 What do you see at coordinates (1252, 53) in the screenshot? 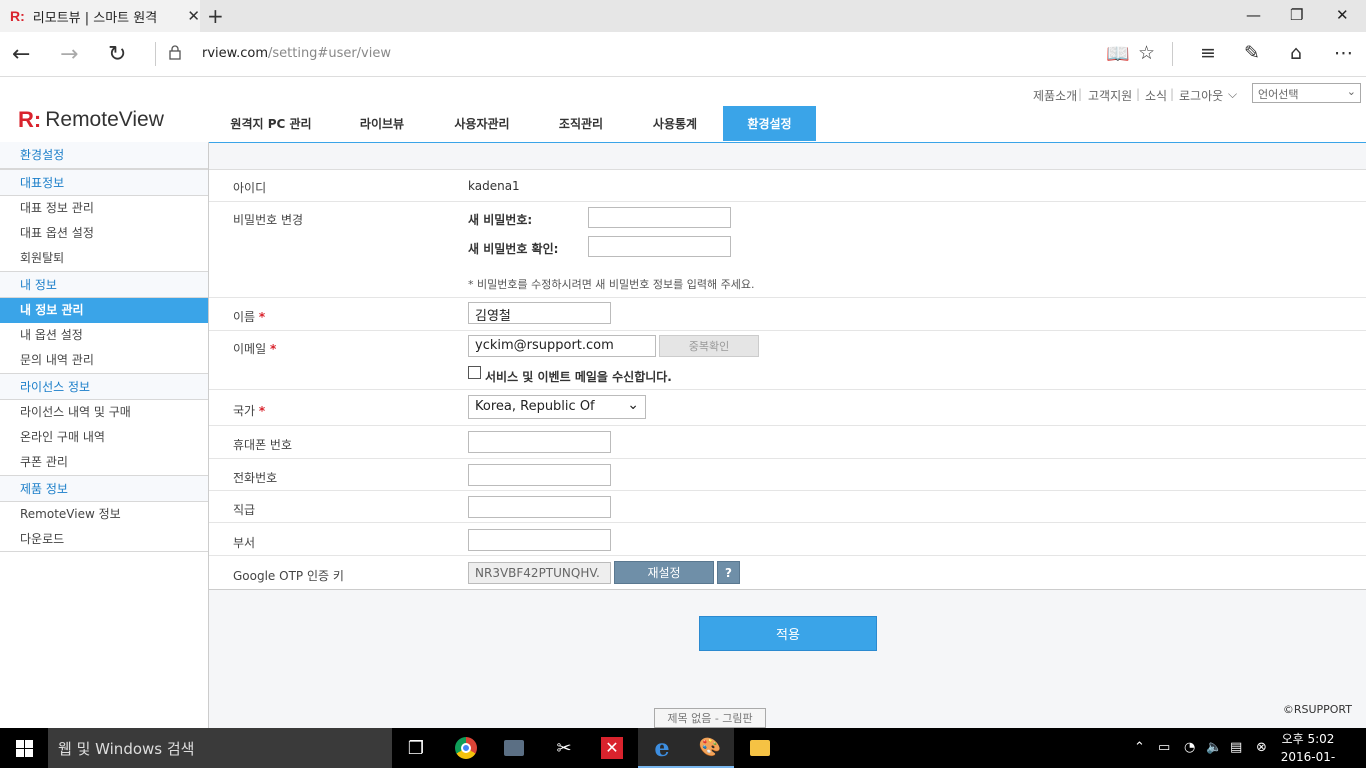
I see `web-note-icon: ✎` at bounding box center [1252, 53].